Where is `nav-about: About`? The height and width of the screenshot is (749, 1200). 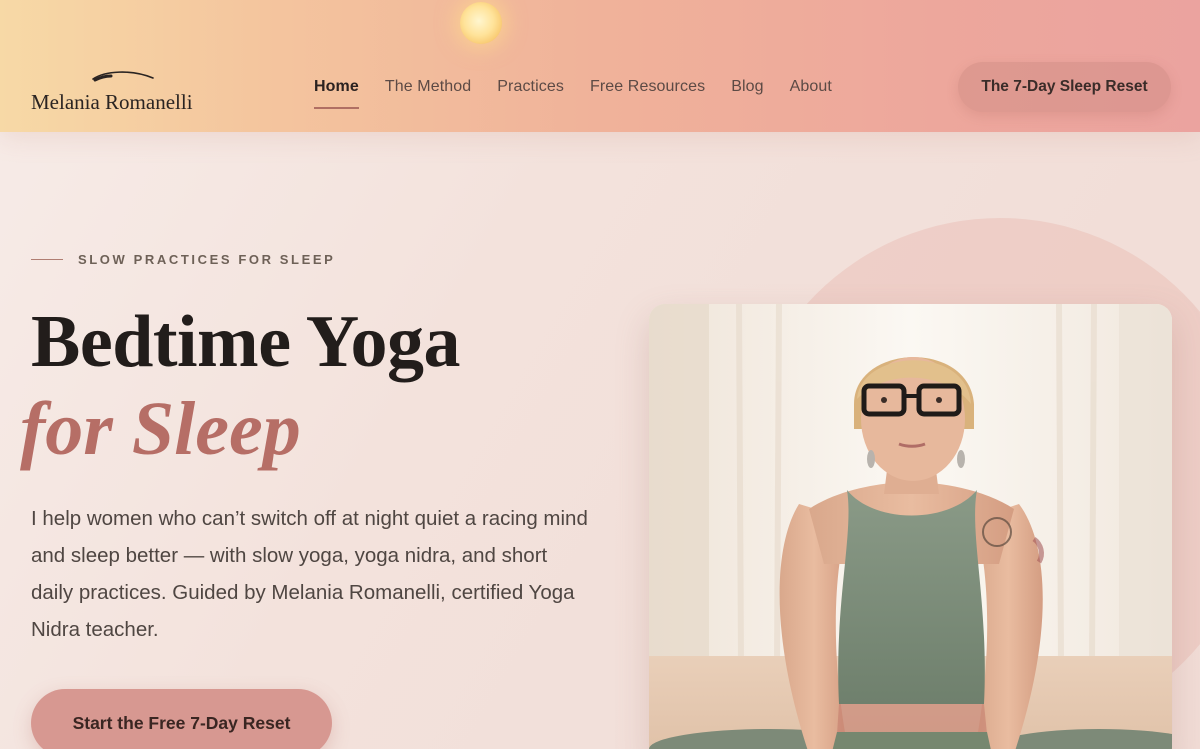
nav-about: About is located at coordinates (811, 87).